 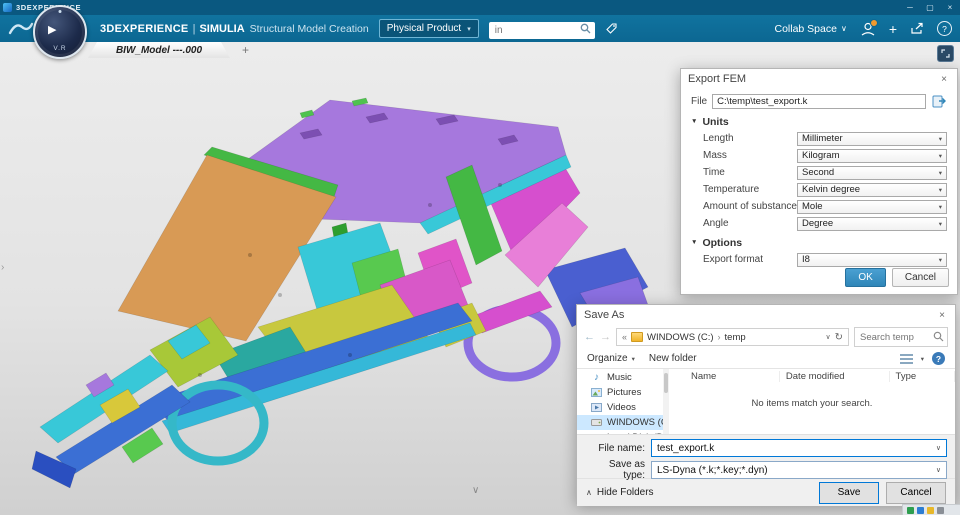 What do you see at coordinates (620, 407) in the screenshot?
I see `sidebar-item-videos: Videos` at bounding box center [620, 407].